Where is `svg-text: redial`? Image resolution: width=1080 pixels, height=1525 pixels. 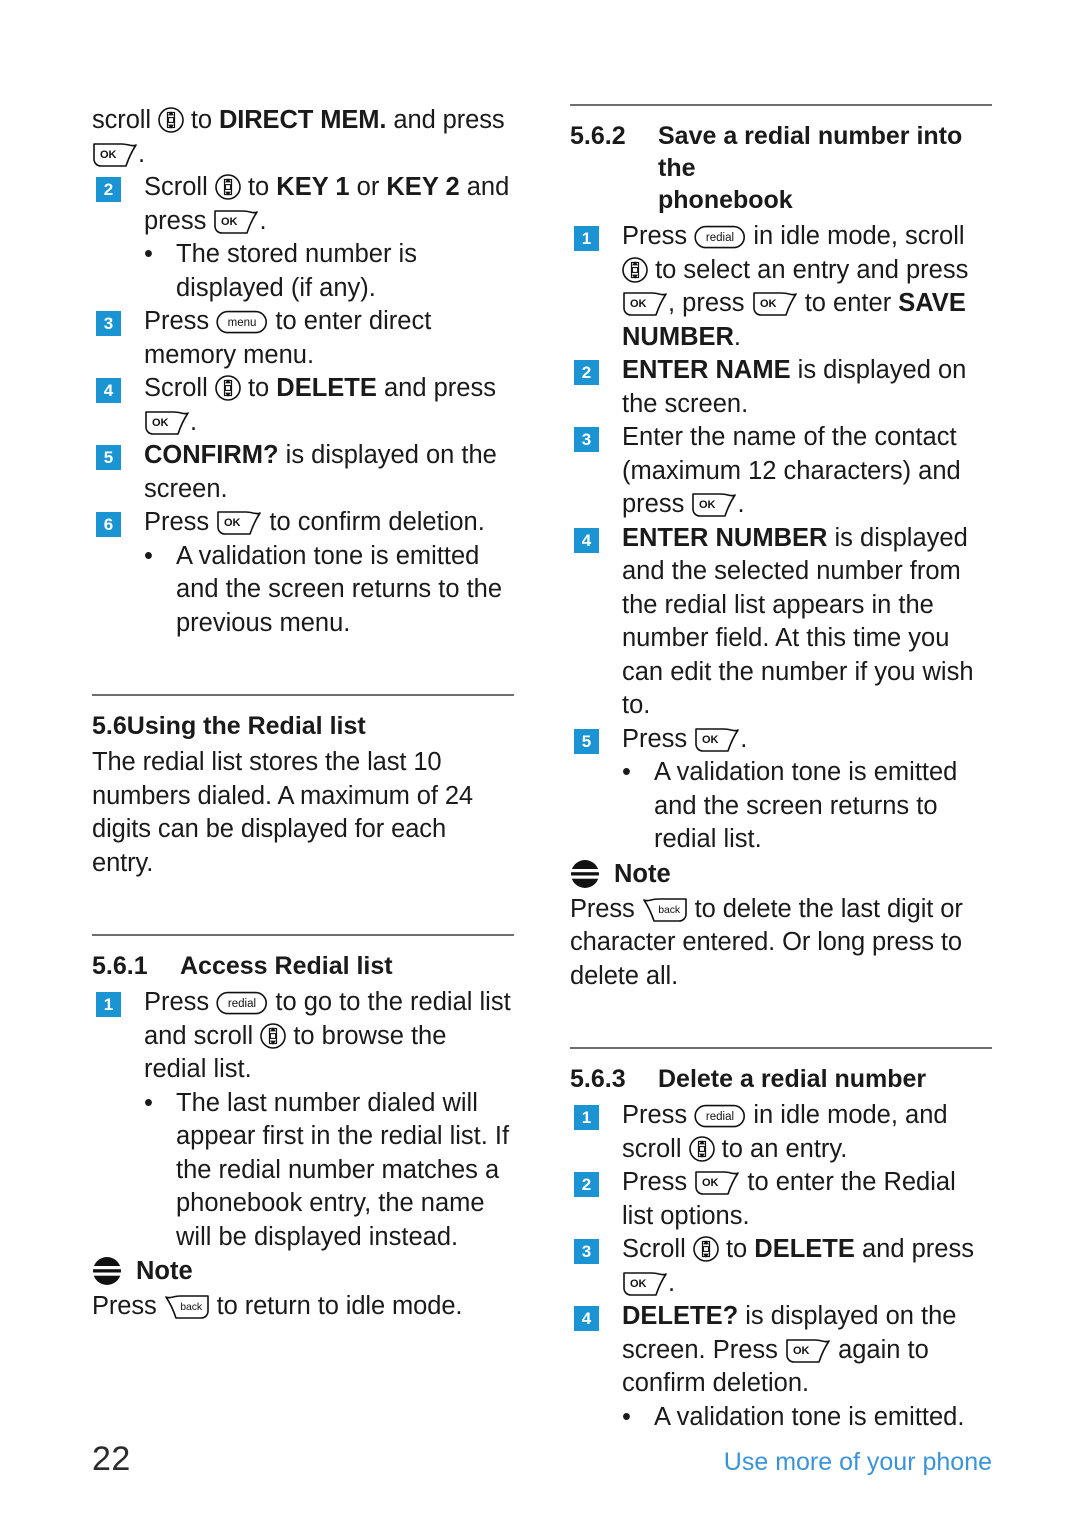
svg-text: redial is located at coordinates (242, 1004).